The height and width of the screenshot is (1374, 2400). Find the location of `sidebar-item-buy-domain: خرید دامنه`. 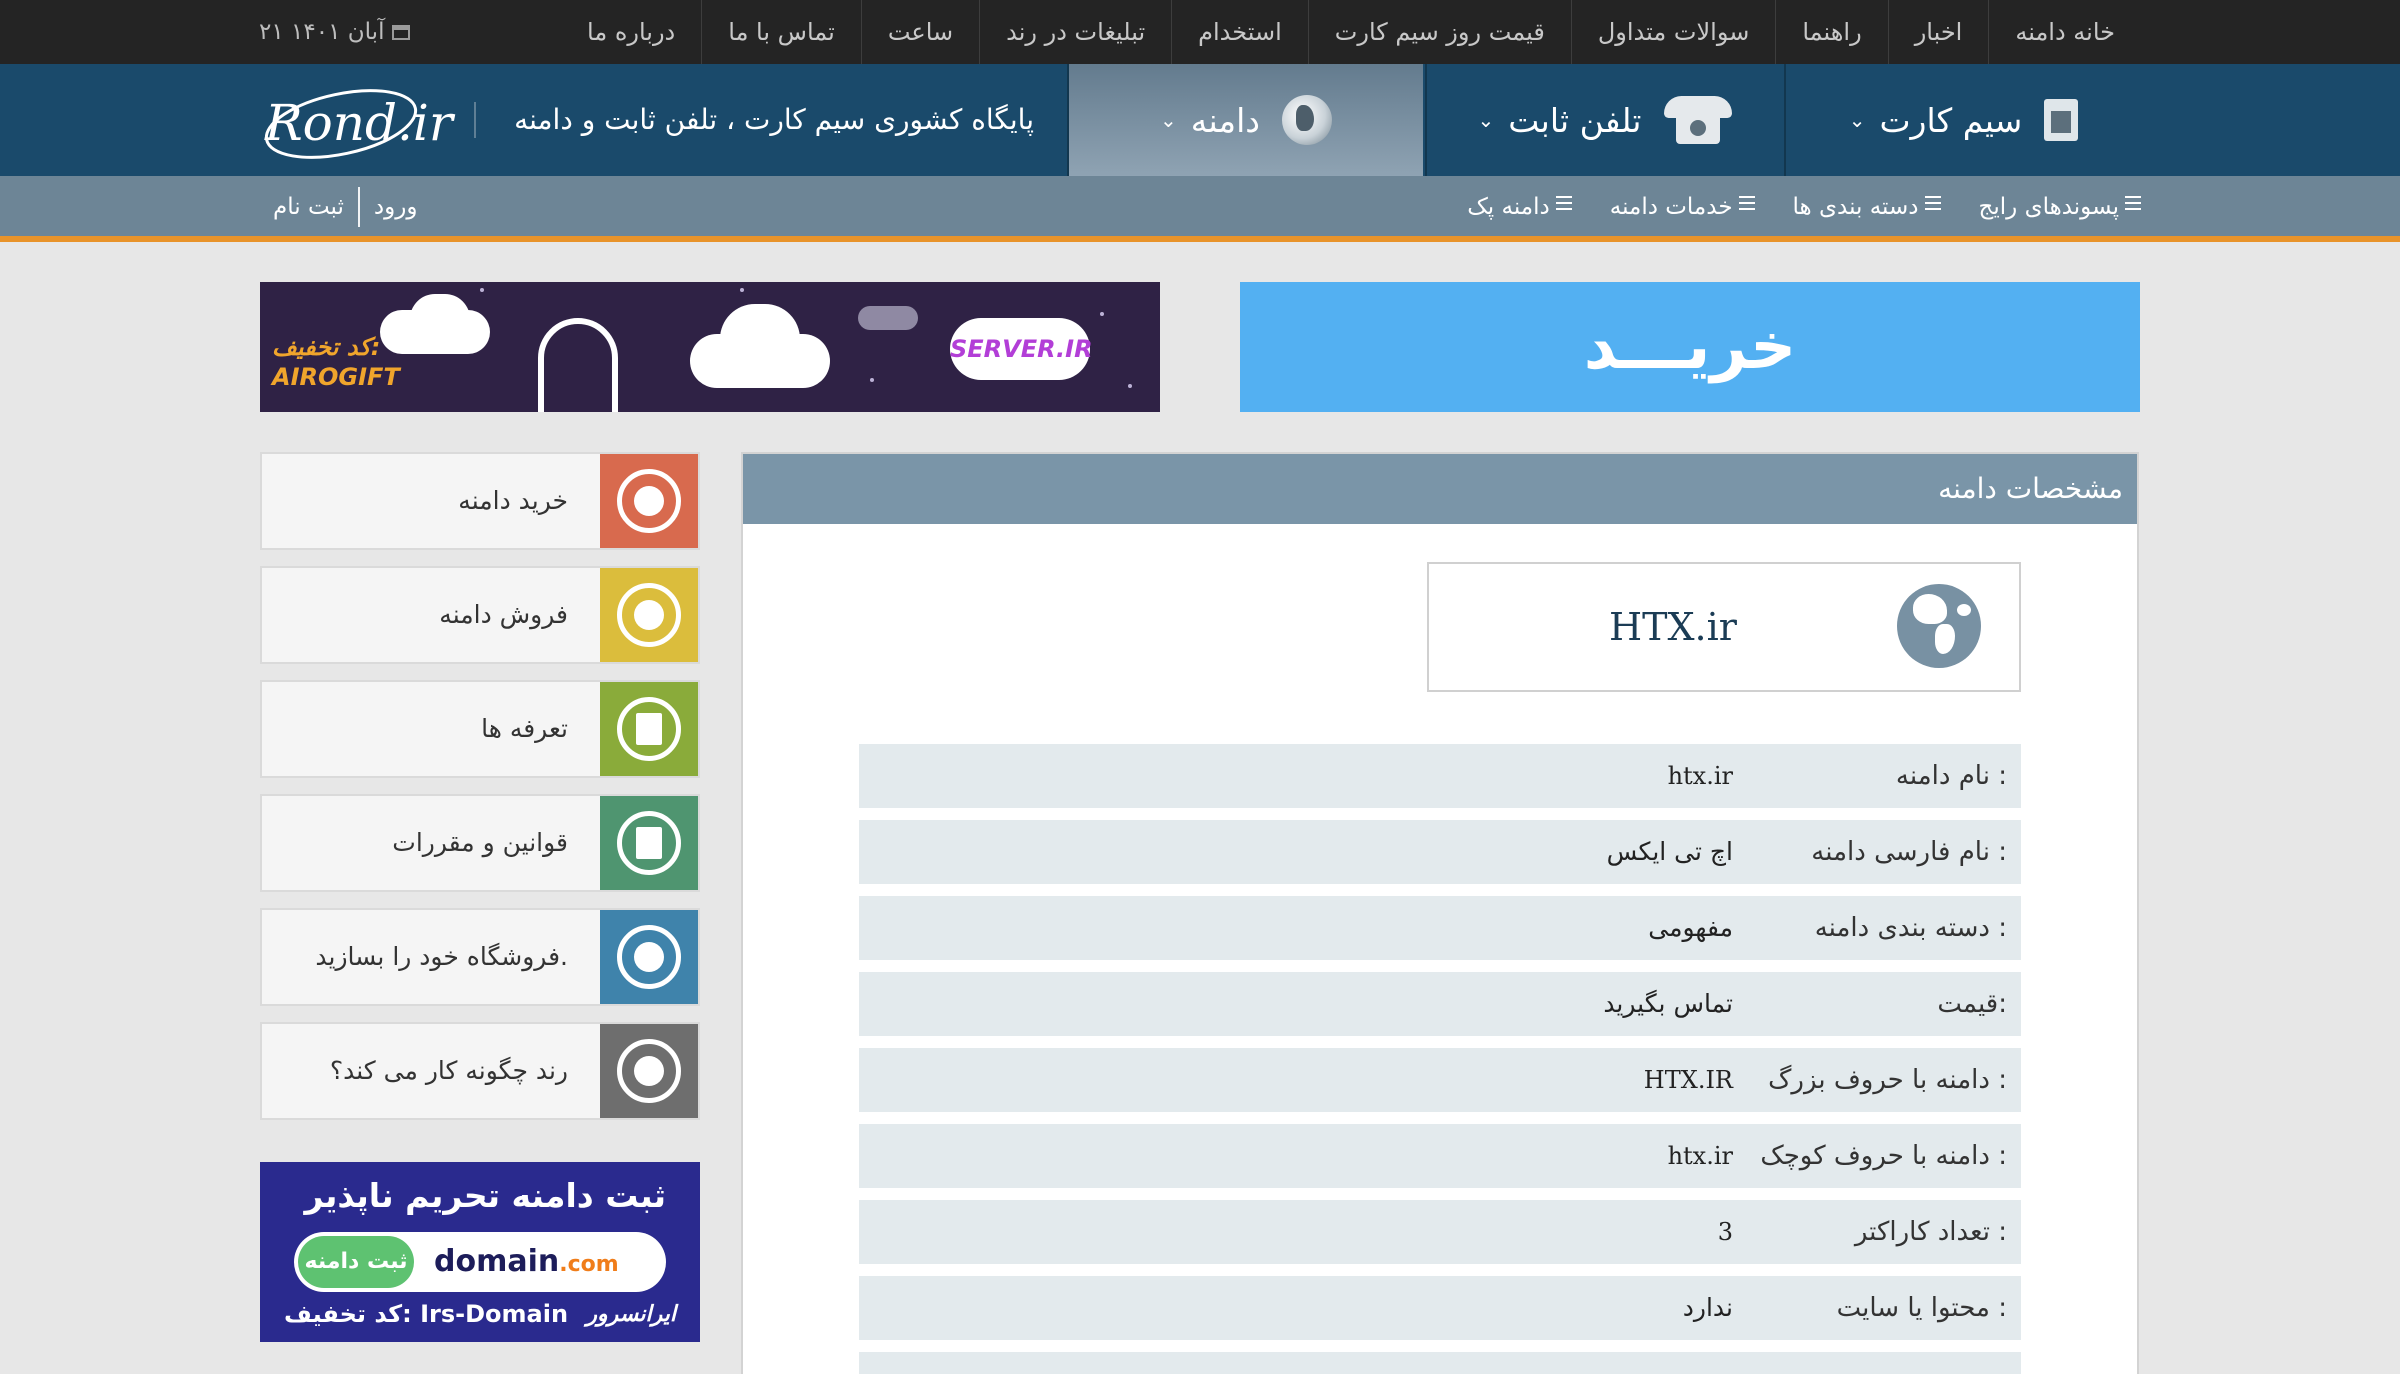

sidebar-item-buy-domain: خرید دامنه is located at coordinates (480, 501).